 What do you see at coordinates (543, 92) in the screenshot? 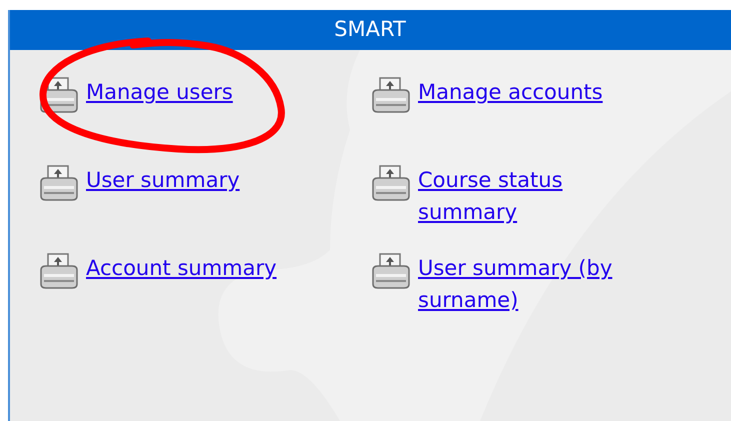
I see `menu-link: Manage accounts` at bounding box center [543, 92].